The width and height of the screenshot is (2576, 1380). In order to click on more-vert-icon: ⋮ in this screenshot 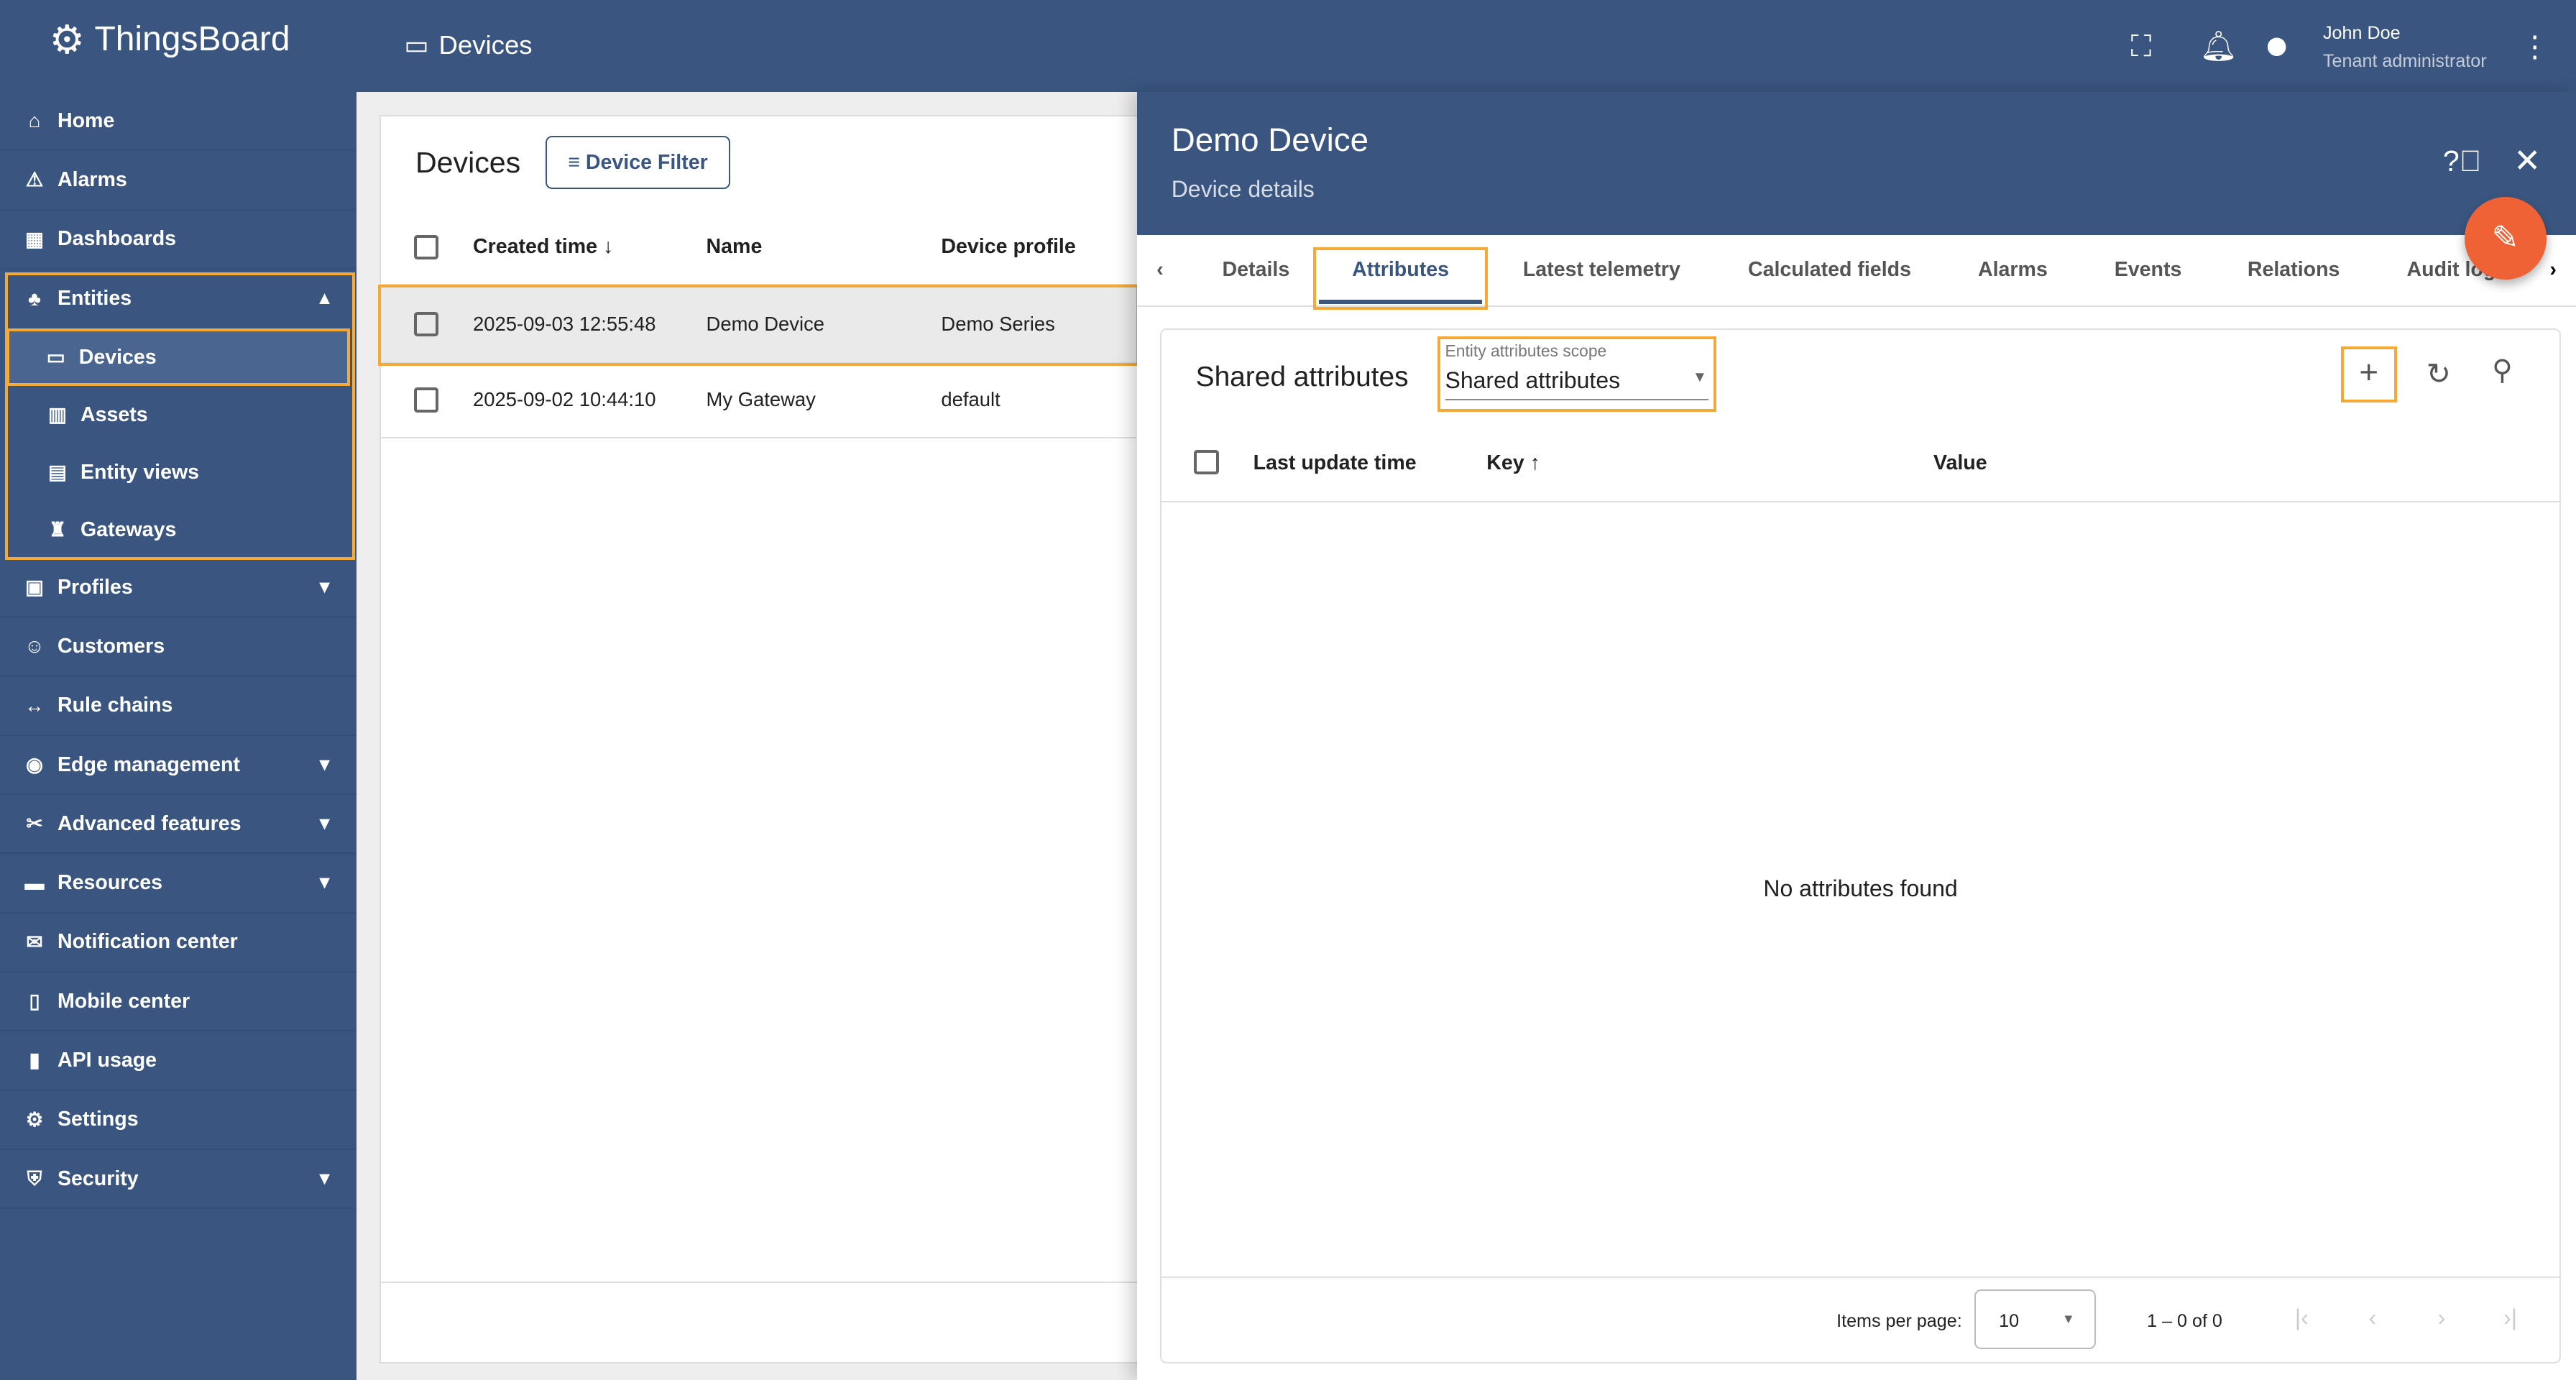, I will do `click(2534, 46)`.